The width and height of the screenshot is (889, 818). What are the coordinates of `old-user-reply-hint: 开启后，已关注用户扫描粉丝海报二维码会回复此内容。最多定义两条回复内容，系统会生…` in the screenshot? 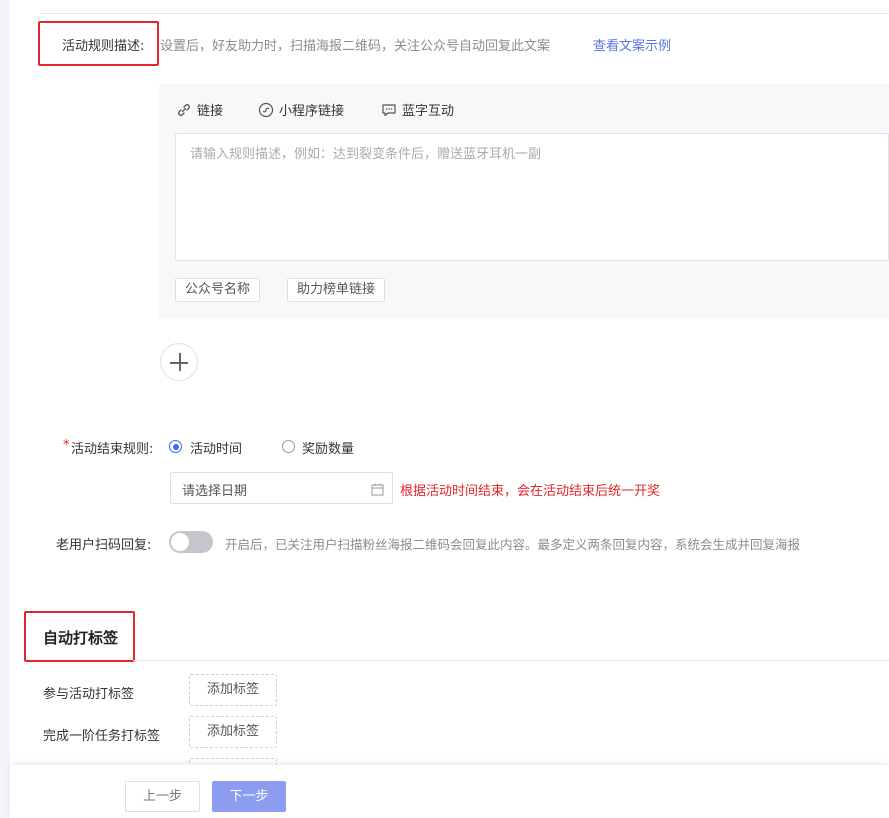 It's located at (513, 544).